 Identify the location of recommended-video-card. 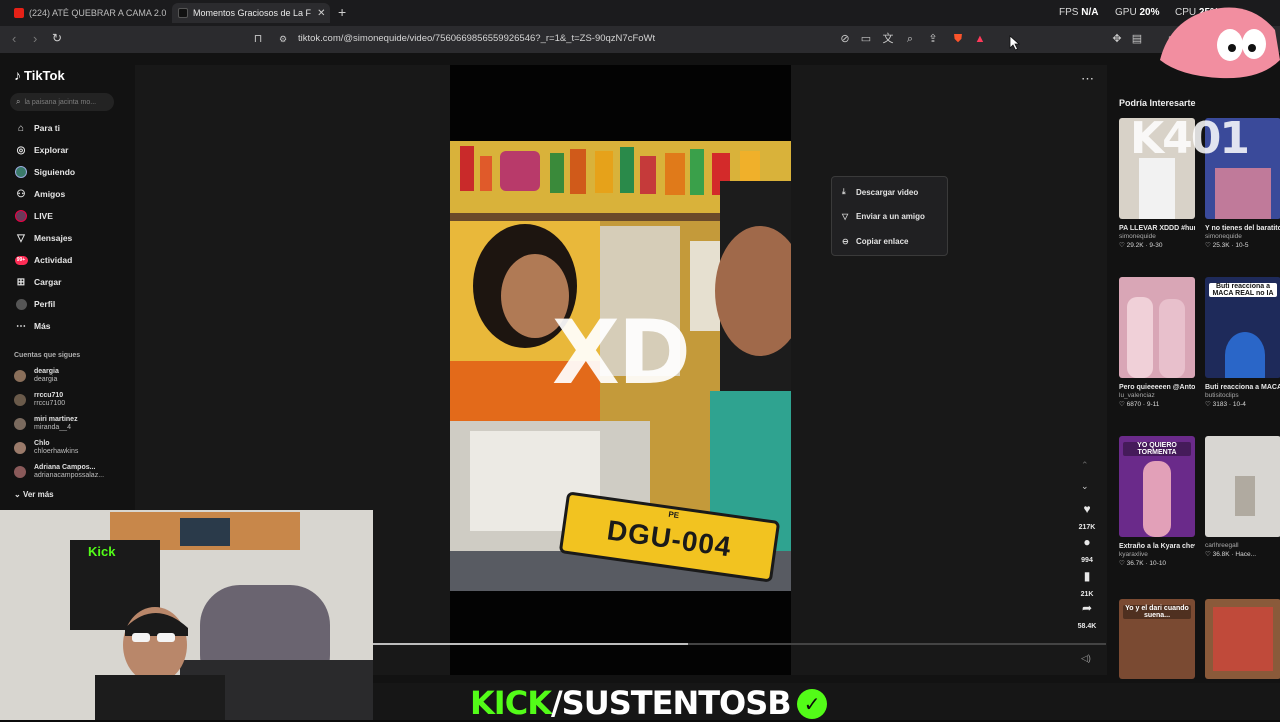
(1242, 639).